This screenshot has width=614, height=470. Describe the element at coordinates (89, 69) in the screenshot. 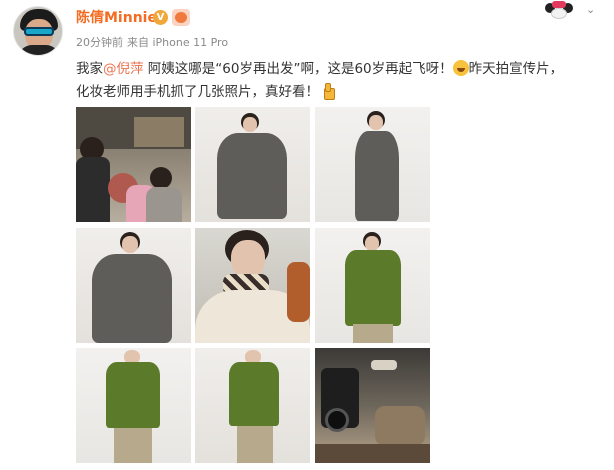

I see `post-text-part: 我家` at that location.